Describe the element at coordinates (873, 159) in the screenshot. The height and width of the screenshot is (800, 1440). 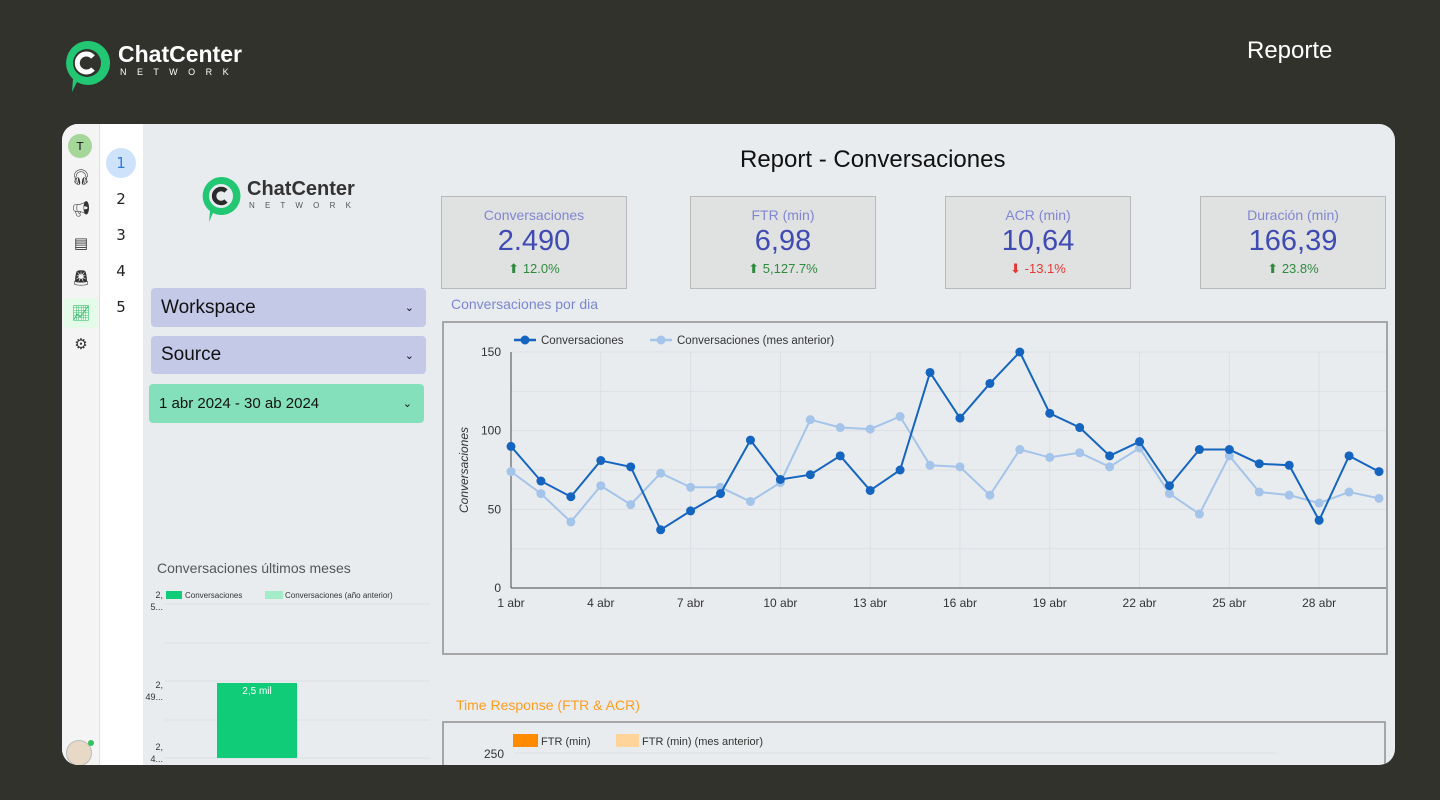
I see `report-title: Report - Conversaciones` at that location.